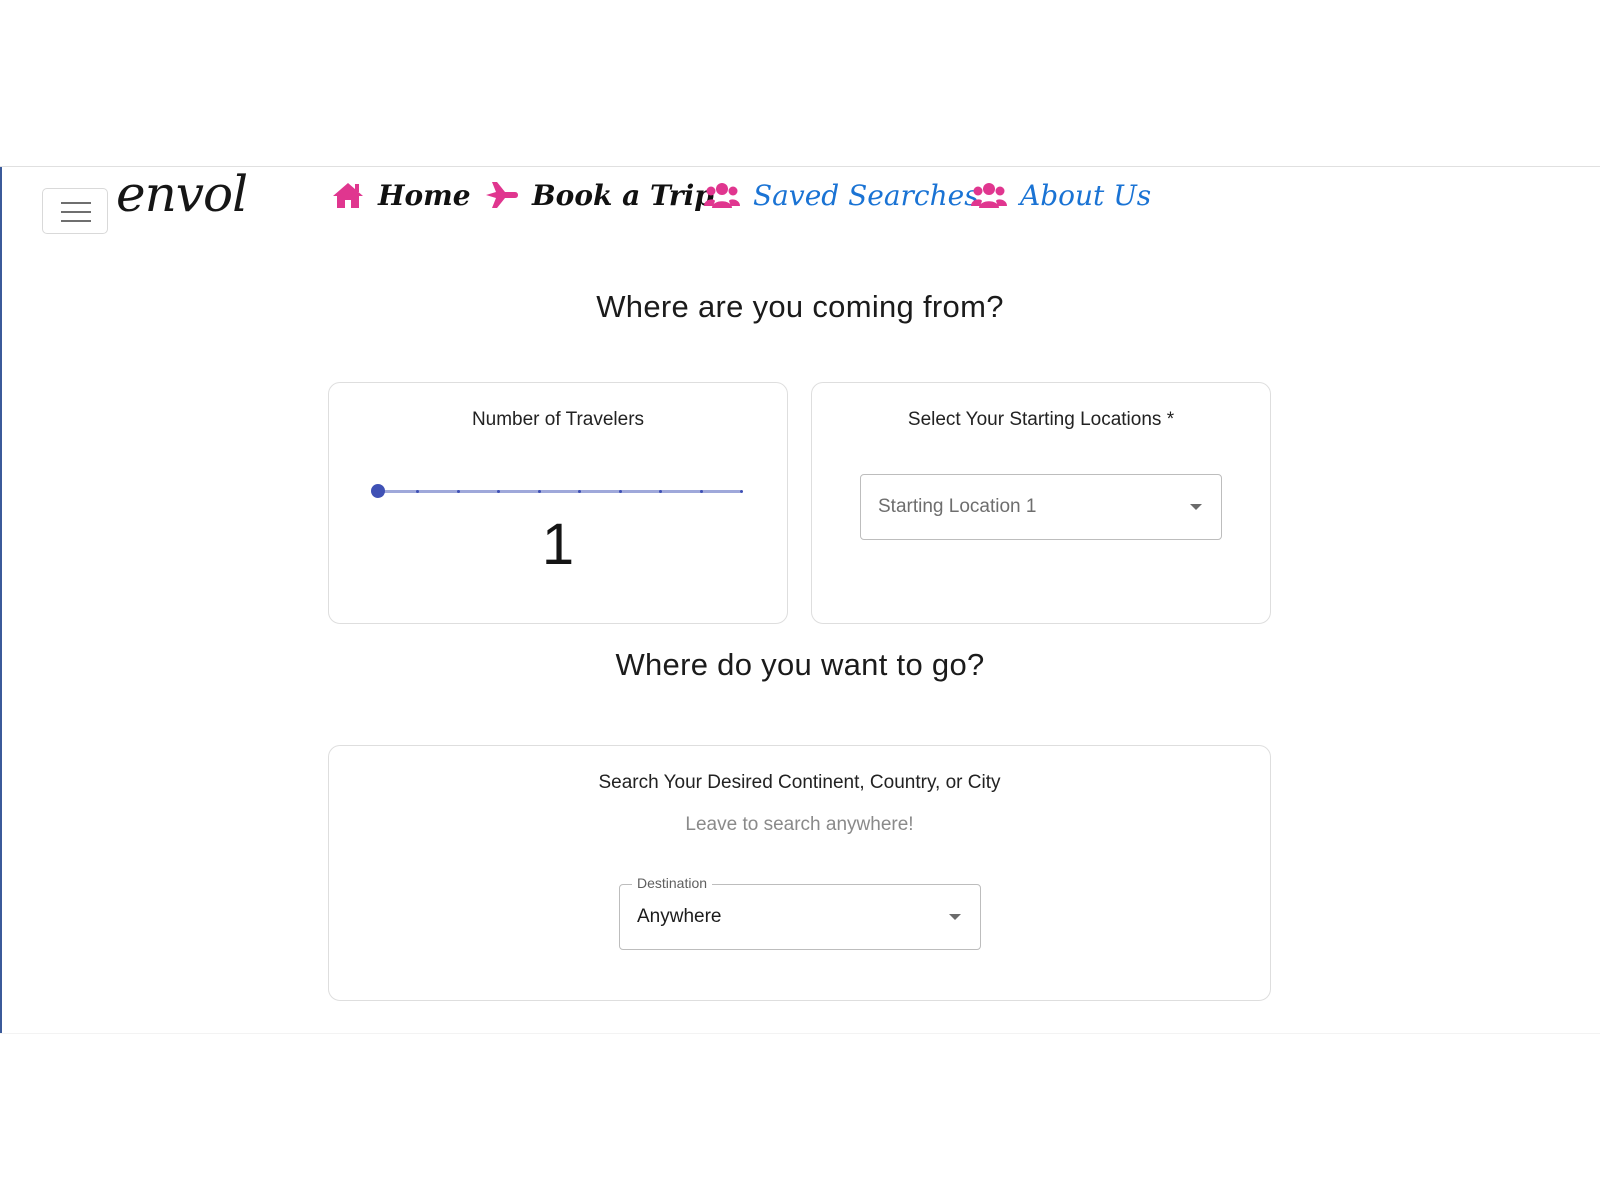 The height and width of the screenshot is (1200, 1600). Describe the element at coordinates (957, 506) in the screenshot. I see `starting-location-placeholder: Starting Location 1` at that location.